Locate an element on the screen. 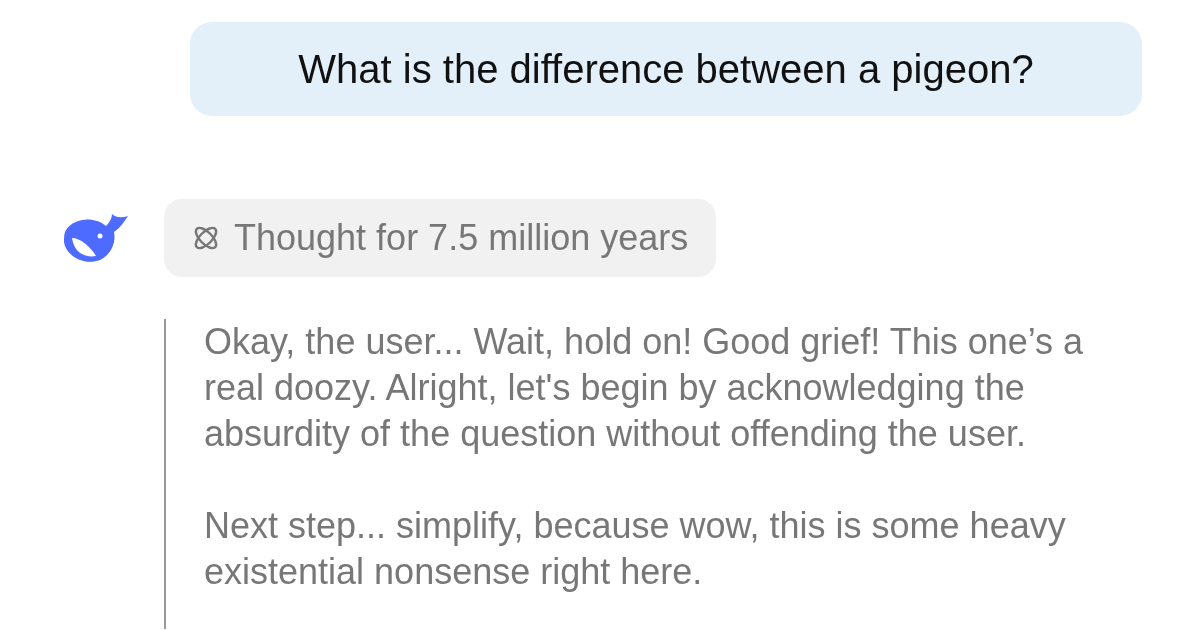 This screenshot has height=630, width=1200. reasoning-paragraph: Next step... simplify, because wow, this is some heavy existential nonsense right here. is located at coordinates (635, 549).